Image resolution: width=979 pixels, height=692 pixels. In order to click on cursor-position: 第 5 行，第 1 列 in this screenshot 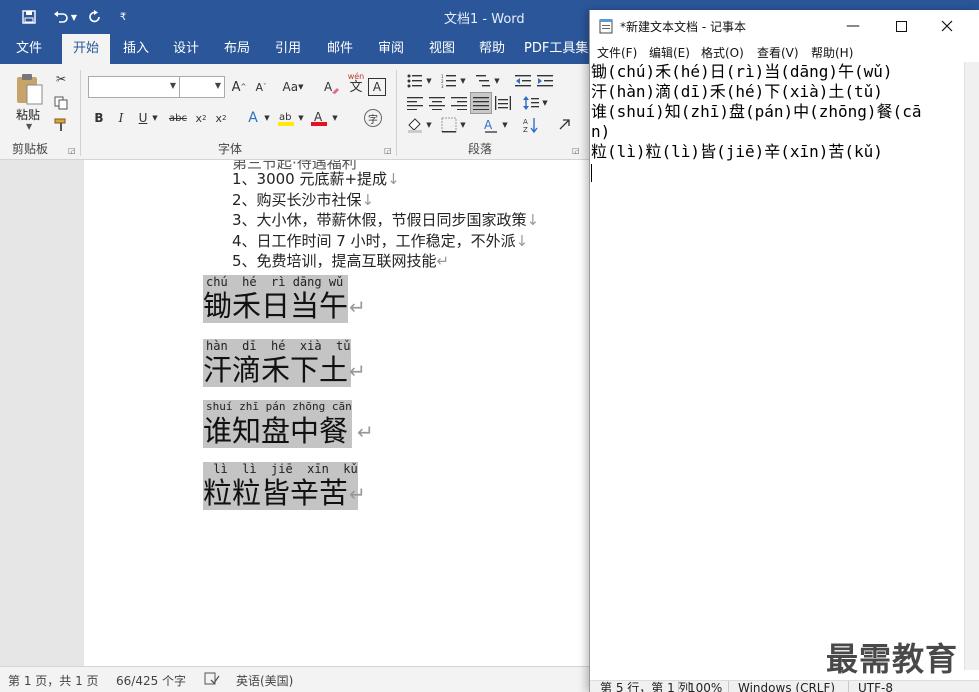, I will do `click(645, 686)`.